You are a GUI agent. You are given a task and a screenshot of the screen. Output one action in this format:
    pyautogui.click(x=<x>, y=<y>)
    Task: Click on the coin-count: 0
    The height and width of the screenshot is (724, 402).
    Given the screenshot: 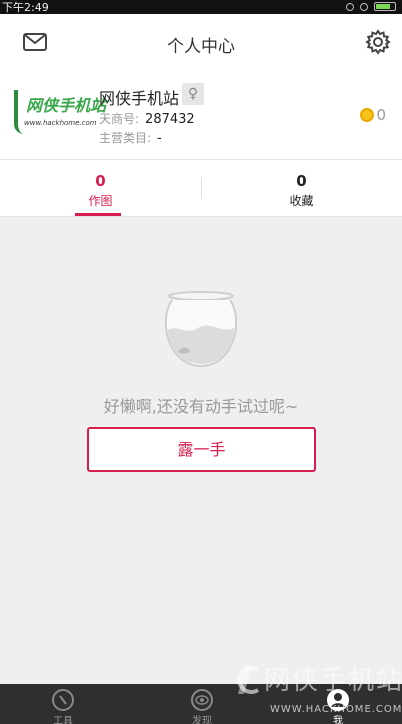 What is the action you would take?
    pyautogui.click(x=381, y=115)
    